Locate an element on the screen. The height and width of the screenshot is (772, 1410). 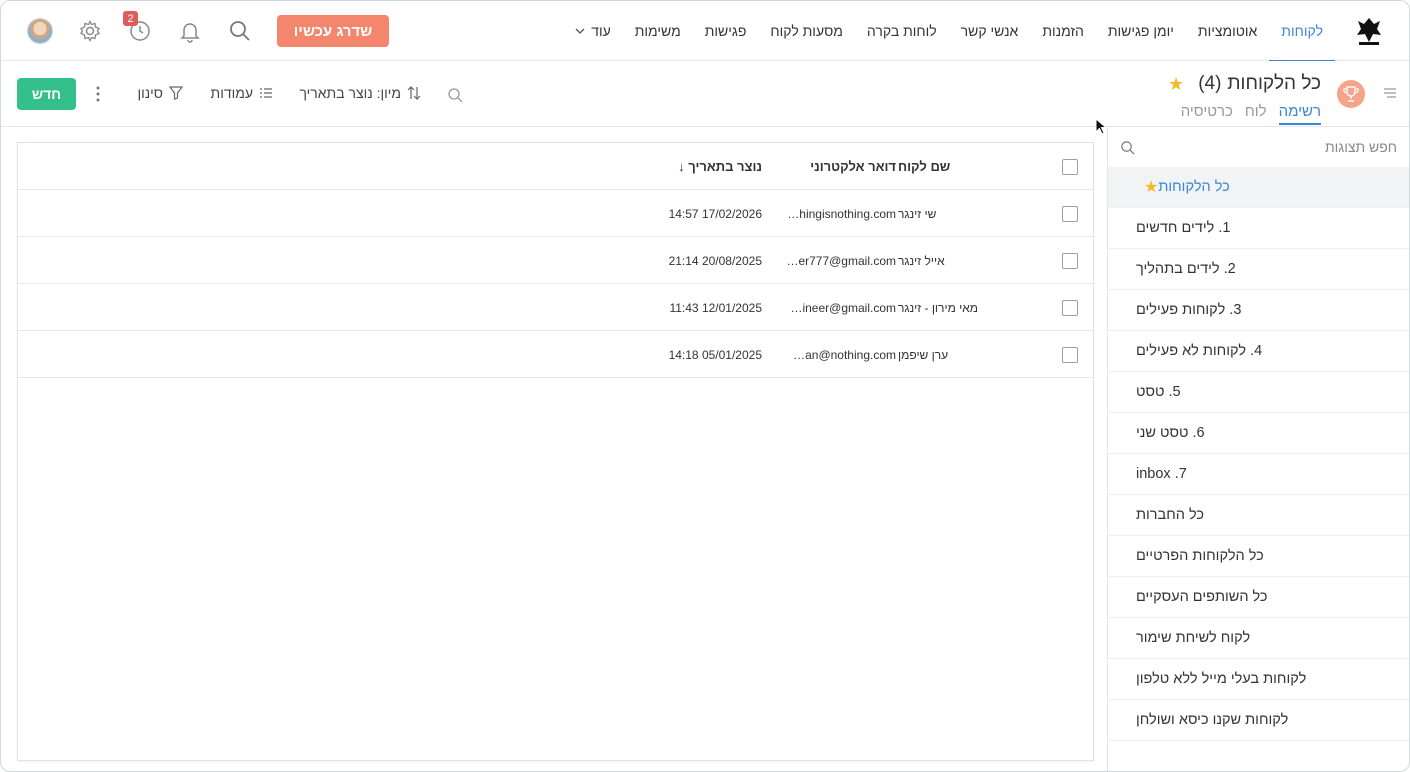
sidebar-item-inbox: inbox .7 is located at coordinates (1258, 474).